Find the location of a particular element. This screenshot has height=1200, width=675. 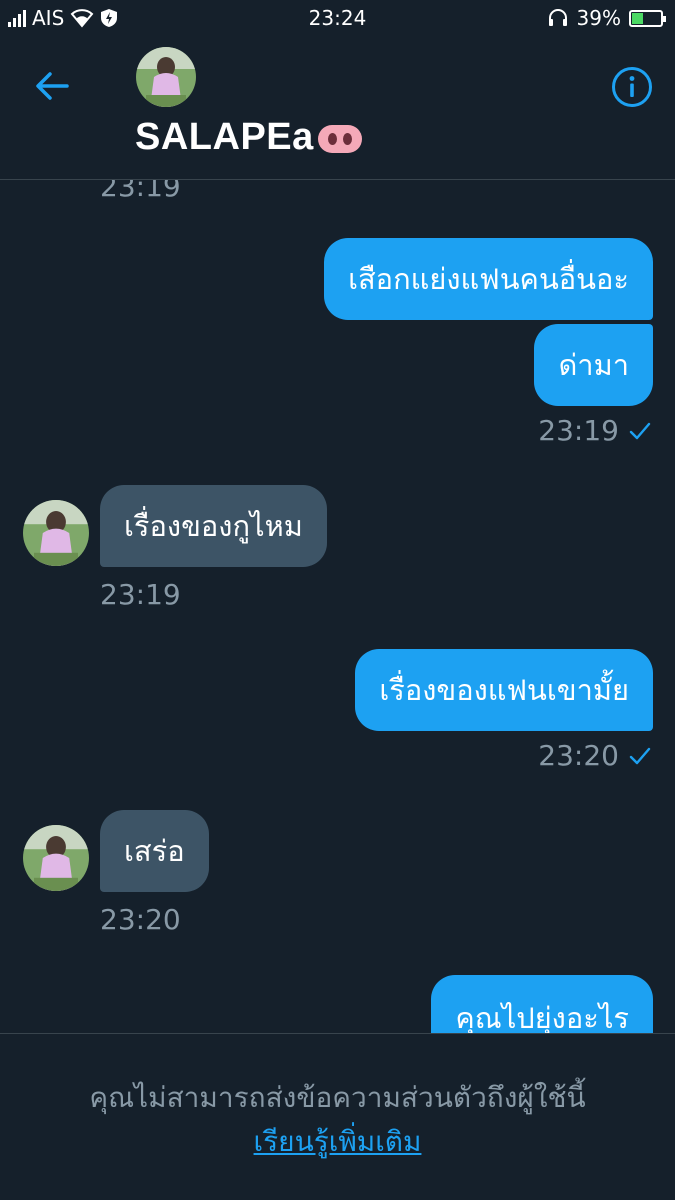

status-bar: AIS 23:24 39% is located at coordinates (337, 18).